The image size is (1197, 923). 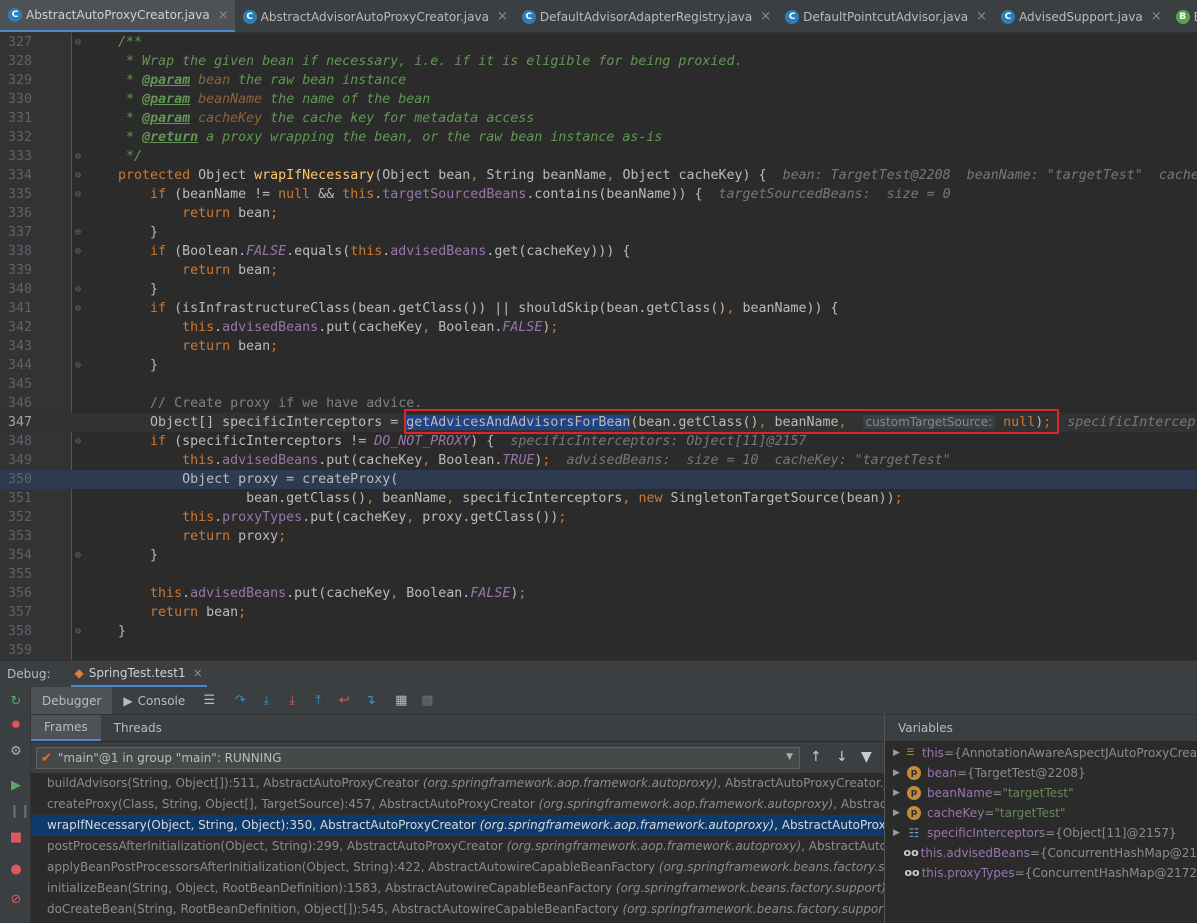 I want to click on menu-icon: ☰, so click(x=209, y=701).